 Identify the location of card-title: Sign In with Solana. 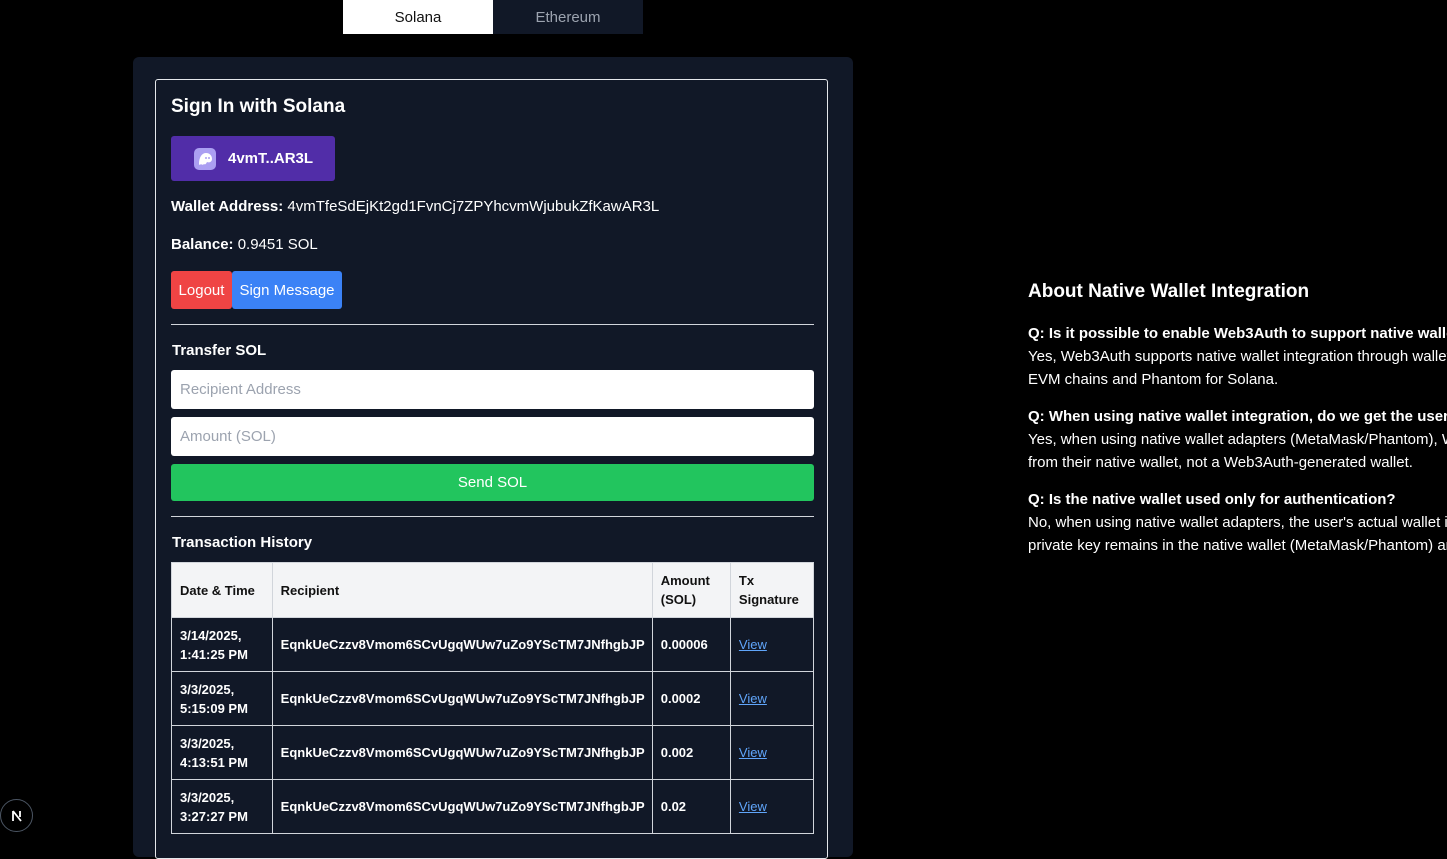
(258, 106).